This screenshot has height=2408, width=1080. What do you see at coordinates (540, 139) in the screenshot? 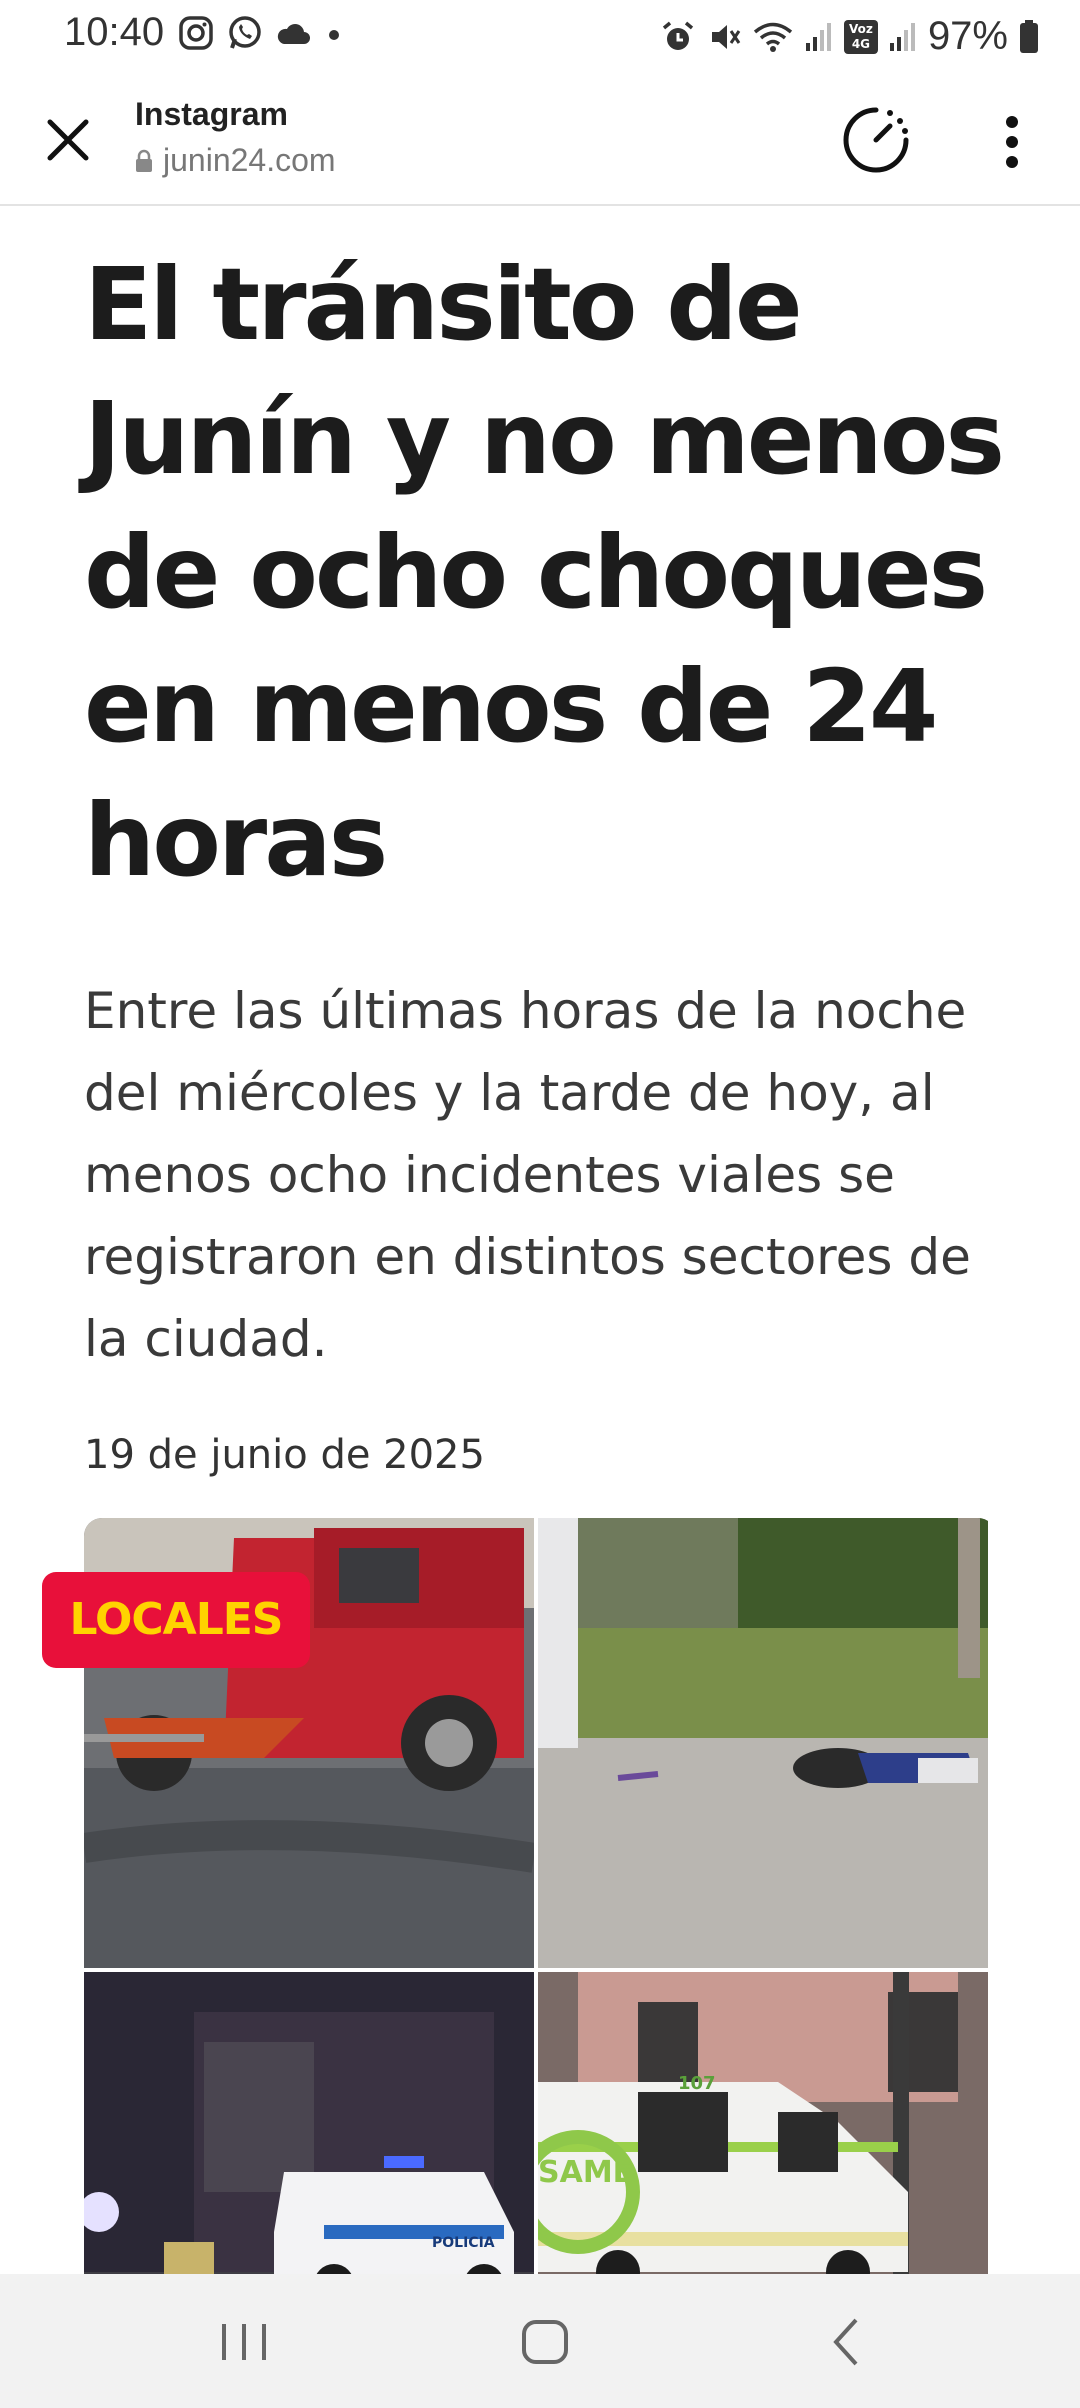
I see `custom-tab-toolbar: Instagram junin24.com` at bounding box center [540, 139].